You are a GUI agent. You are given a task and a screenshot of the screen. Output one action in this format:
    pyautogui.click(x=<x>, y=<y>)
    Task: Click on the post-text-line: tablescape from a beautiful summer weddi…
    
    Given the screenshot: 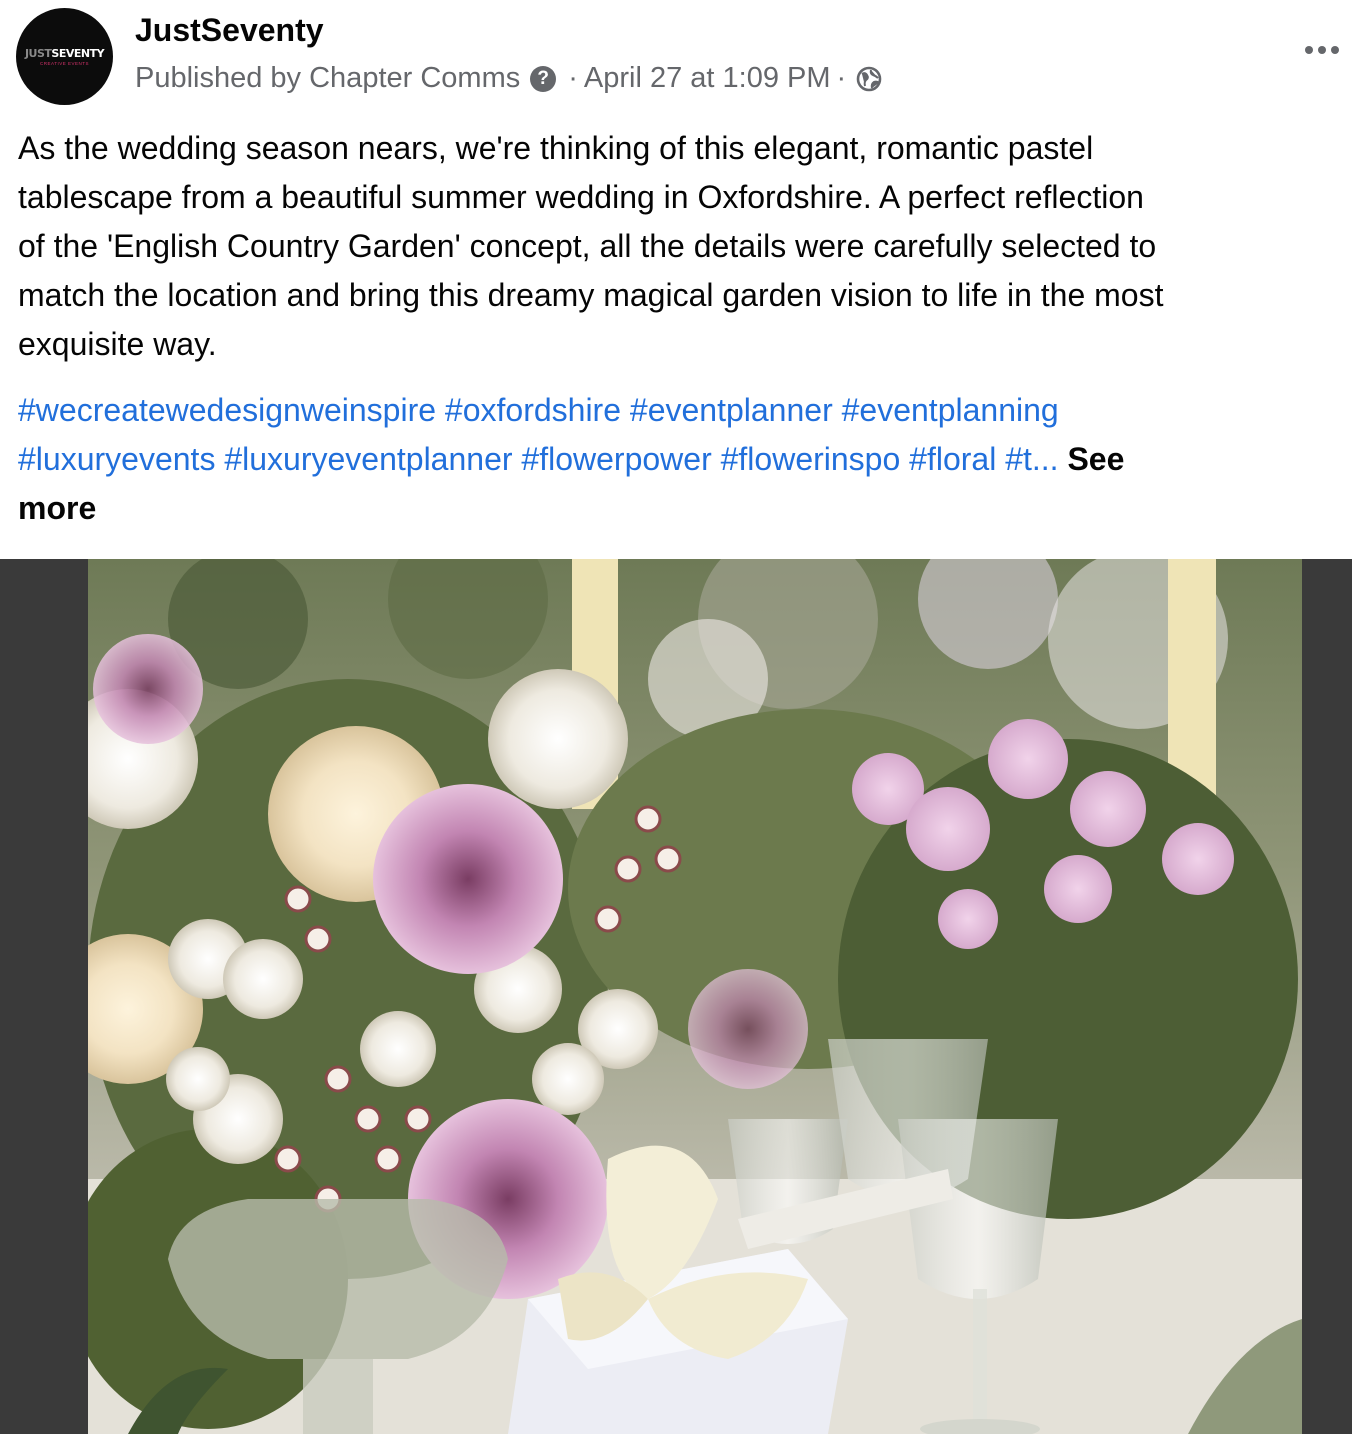 What is the action you would take?
    pyautogui.click(x=581, y=197)
    